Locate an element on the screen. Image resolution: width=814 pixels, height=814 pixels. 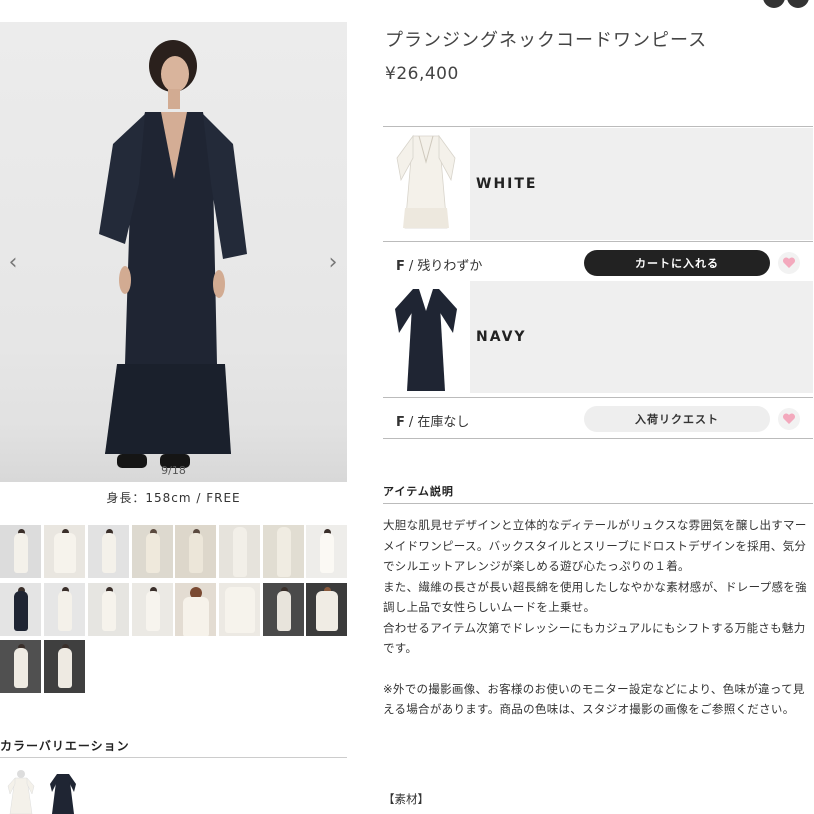
variant-size-row: F / 残りわずか カートに入れる is located at coordinates (598, 262).